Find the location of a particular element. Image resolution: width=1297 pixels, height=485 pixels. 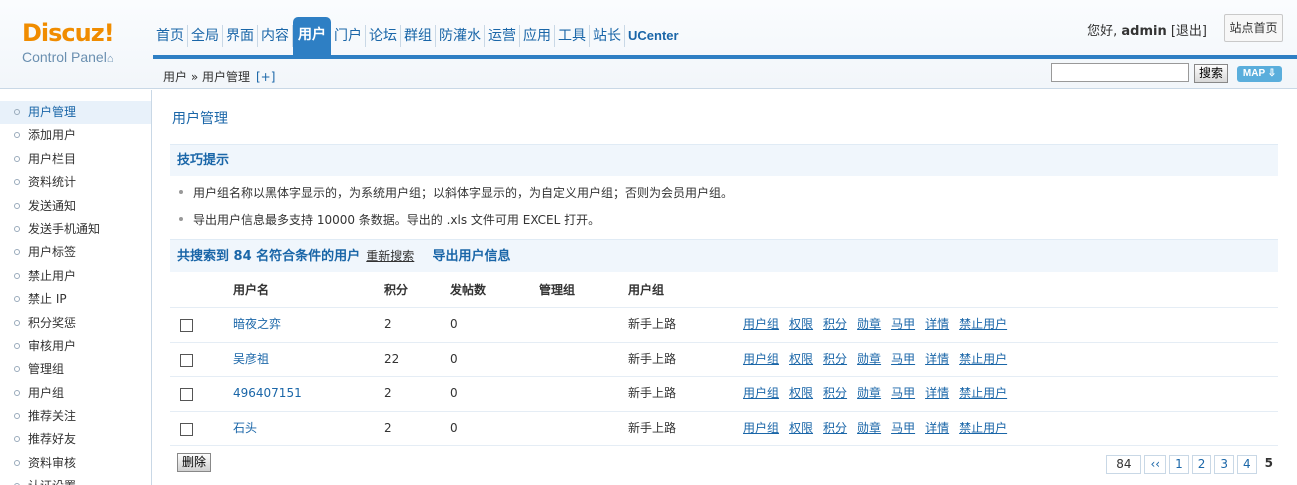

sidebar-item: 发送通知 is located at coordinates (75, 206).